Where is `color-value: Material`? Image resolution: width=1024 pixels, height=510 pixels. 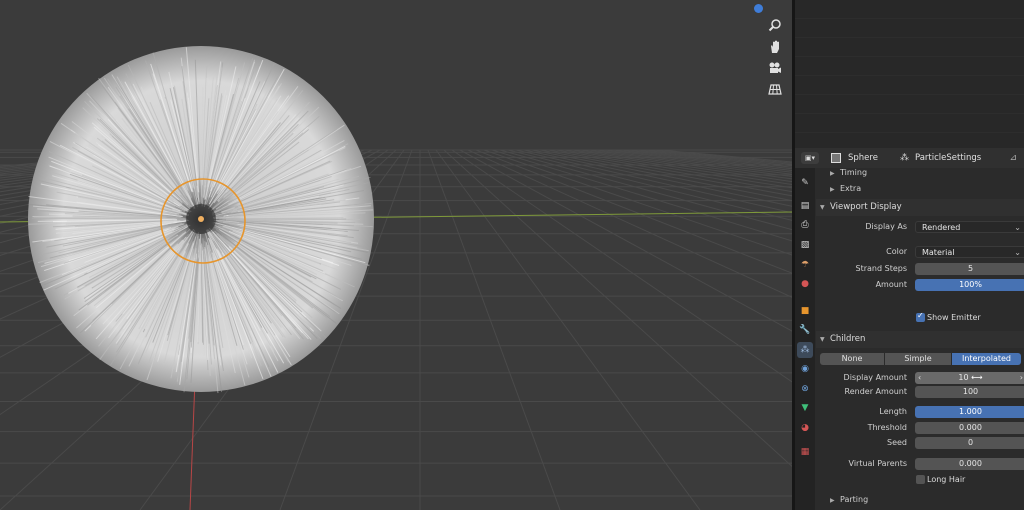 color-value: Material is located at coordinates (938, 252).